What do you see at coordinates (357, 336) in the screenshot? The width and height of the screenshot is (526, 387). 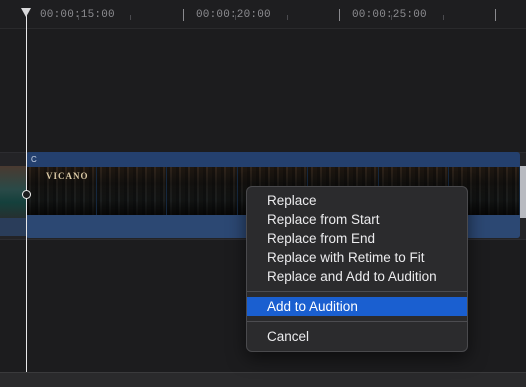 I see `menu-item-cancel: Cancel` at bounding box center [357, 336].